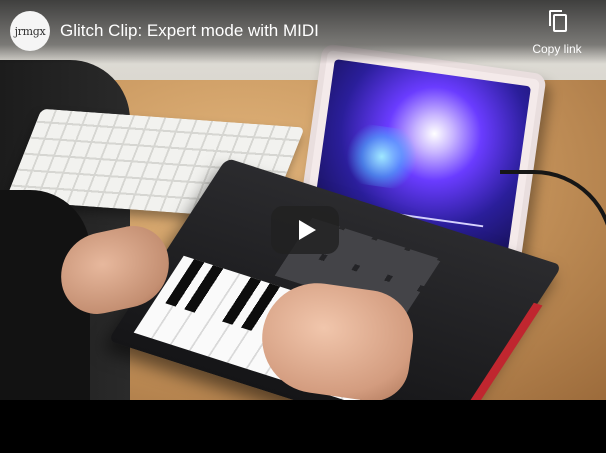 The height and width of the screenshot is (453, 606). Describe the element at coordinates (557, 36) in the screenshot. I see `copy-link-button: Copy link` at that location.